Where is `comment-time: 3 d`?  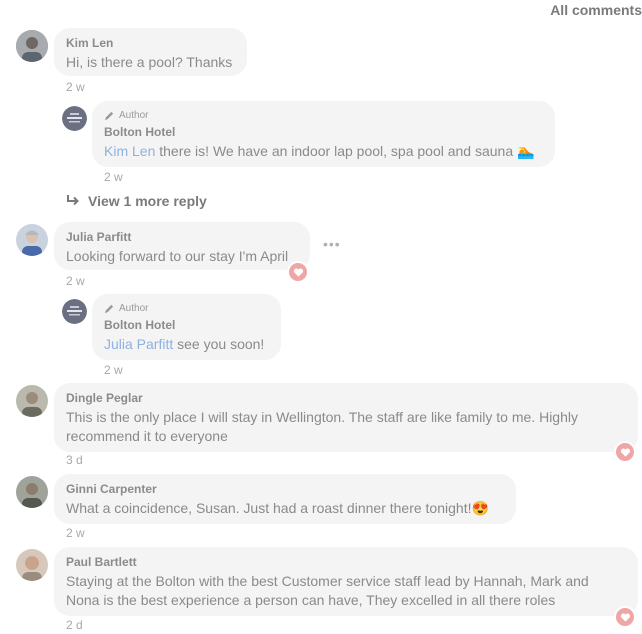 comment-time: 3 d is located at coordinates (74, 460).